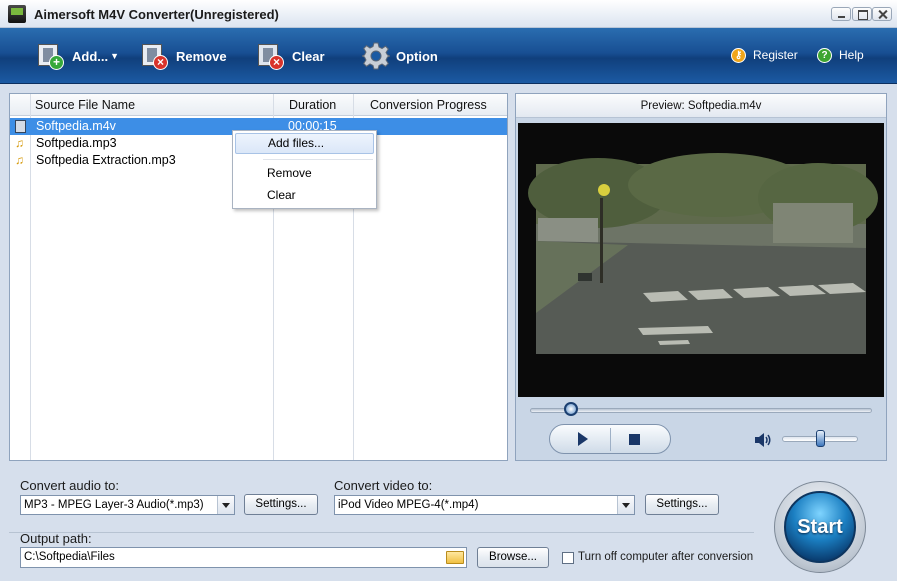 The image size is (897, 581). What do you see at coordinates (312, 105) in the screenshot?
I see `column-header-duration: Duration` at bounding box center [312, 105].